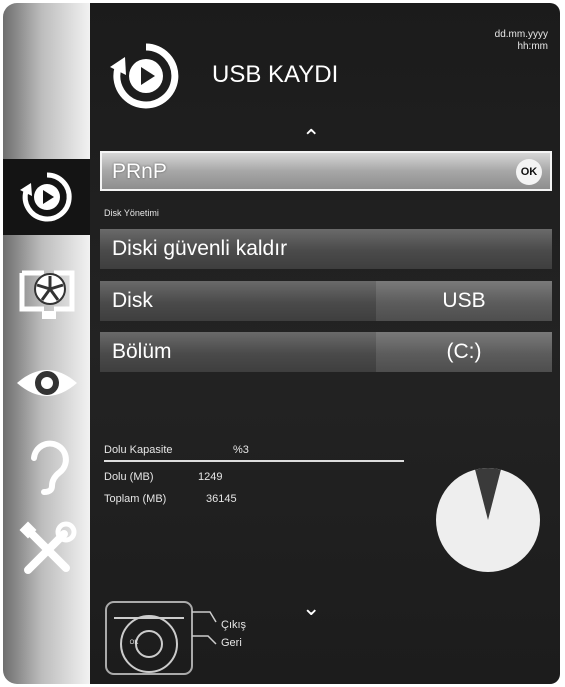 This screenshot has height=687, width=565. What do you see at coordinates (131, 213) in the screenshot?
I see `section-label: Disk Yönetimi` at bounding box center [131, 213].